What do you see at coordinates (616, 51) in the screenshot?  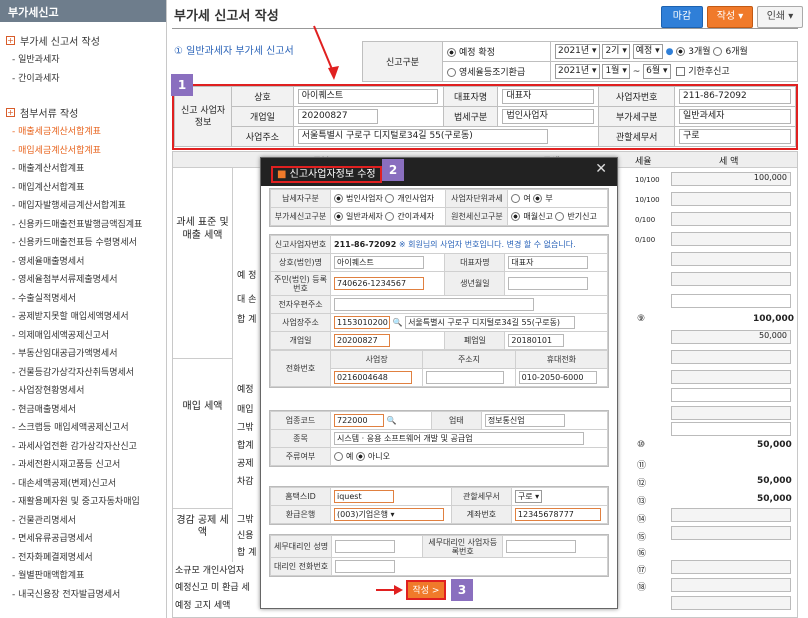 I see `term-select: 2기 ▾` at bounding box center [616, 51].